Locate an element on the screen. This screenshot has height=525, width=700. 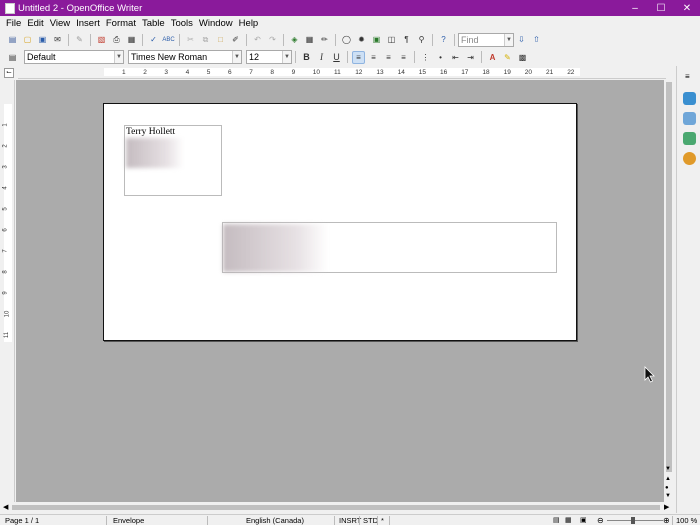
zoom-out-icon: ⊖ is located at coordinates (600, 520).